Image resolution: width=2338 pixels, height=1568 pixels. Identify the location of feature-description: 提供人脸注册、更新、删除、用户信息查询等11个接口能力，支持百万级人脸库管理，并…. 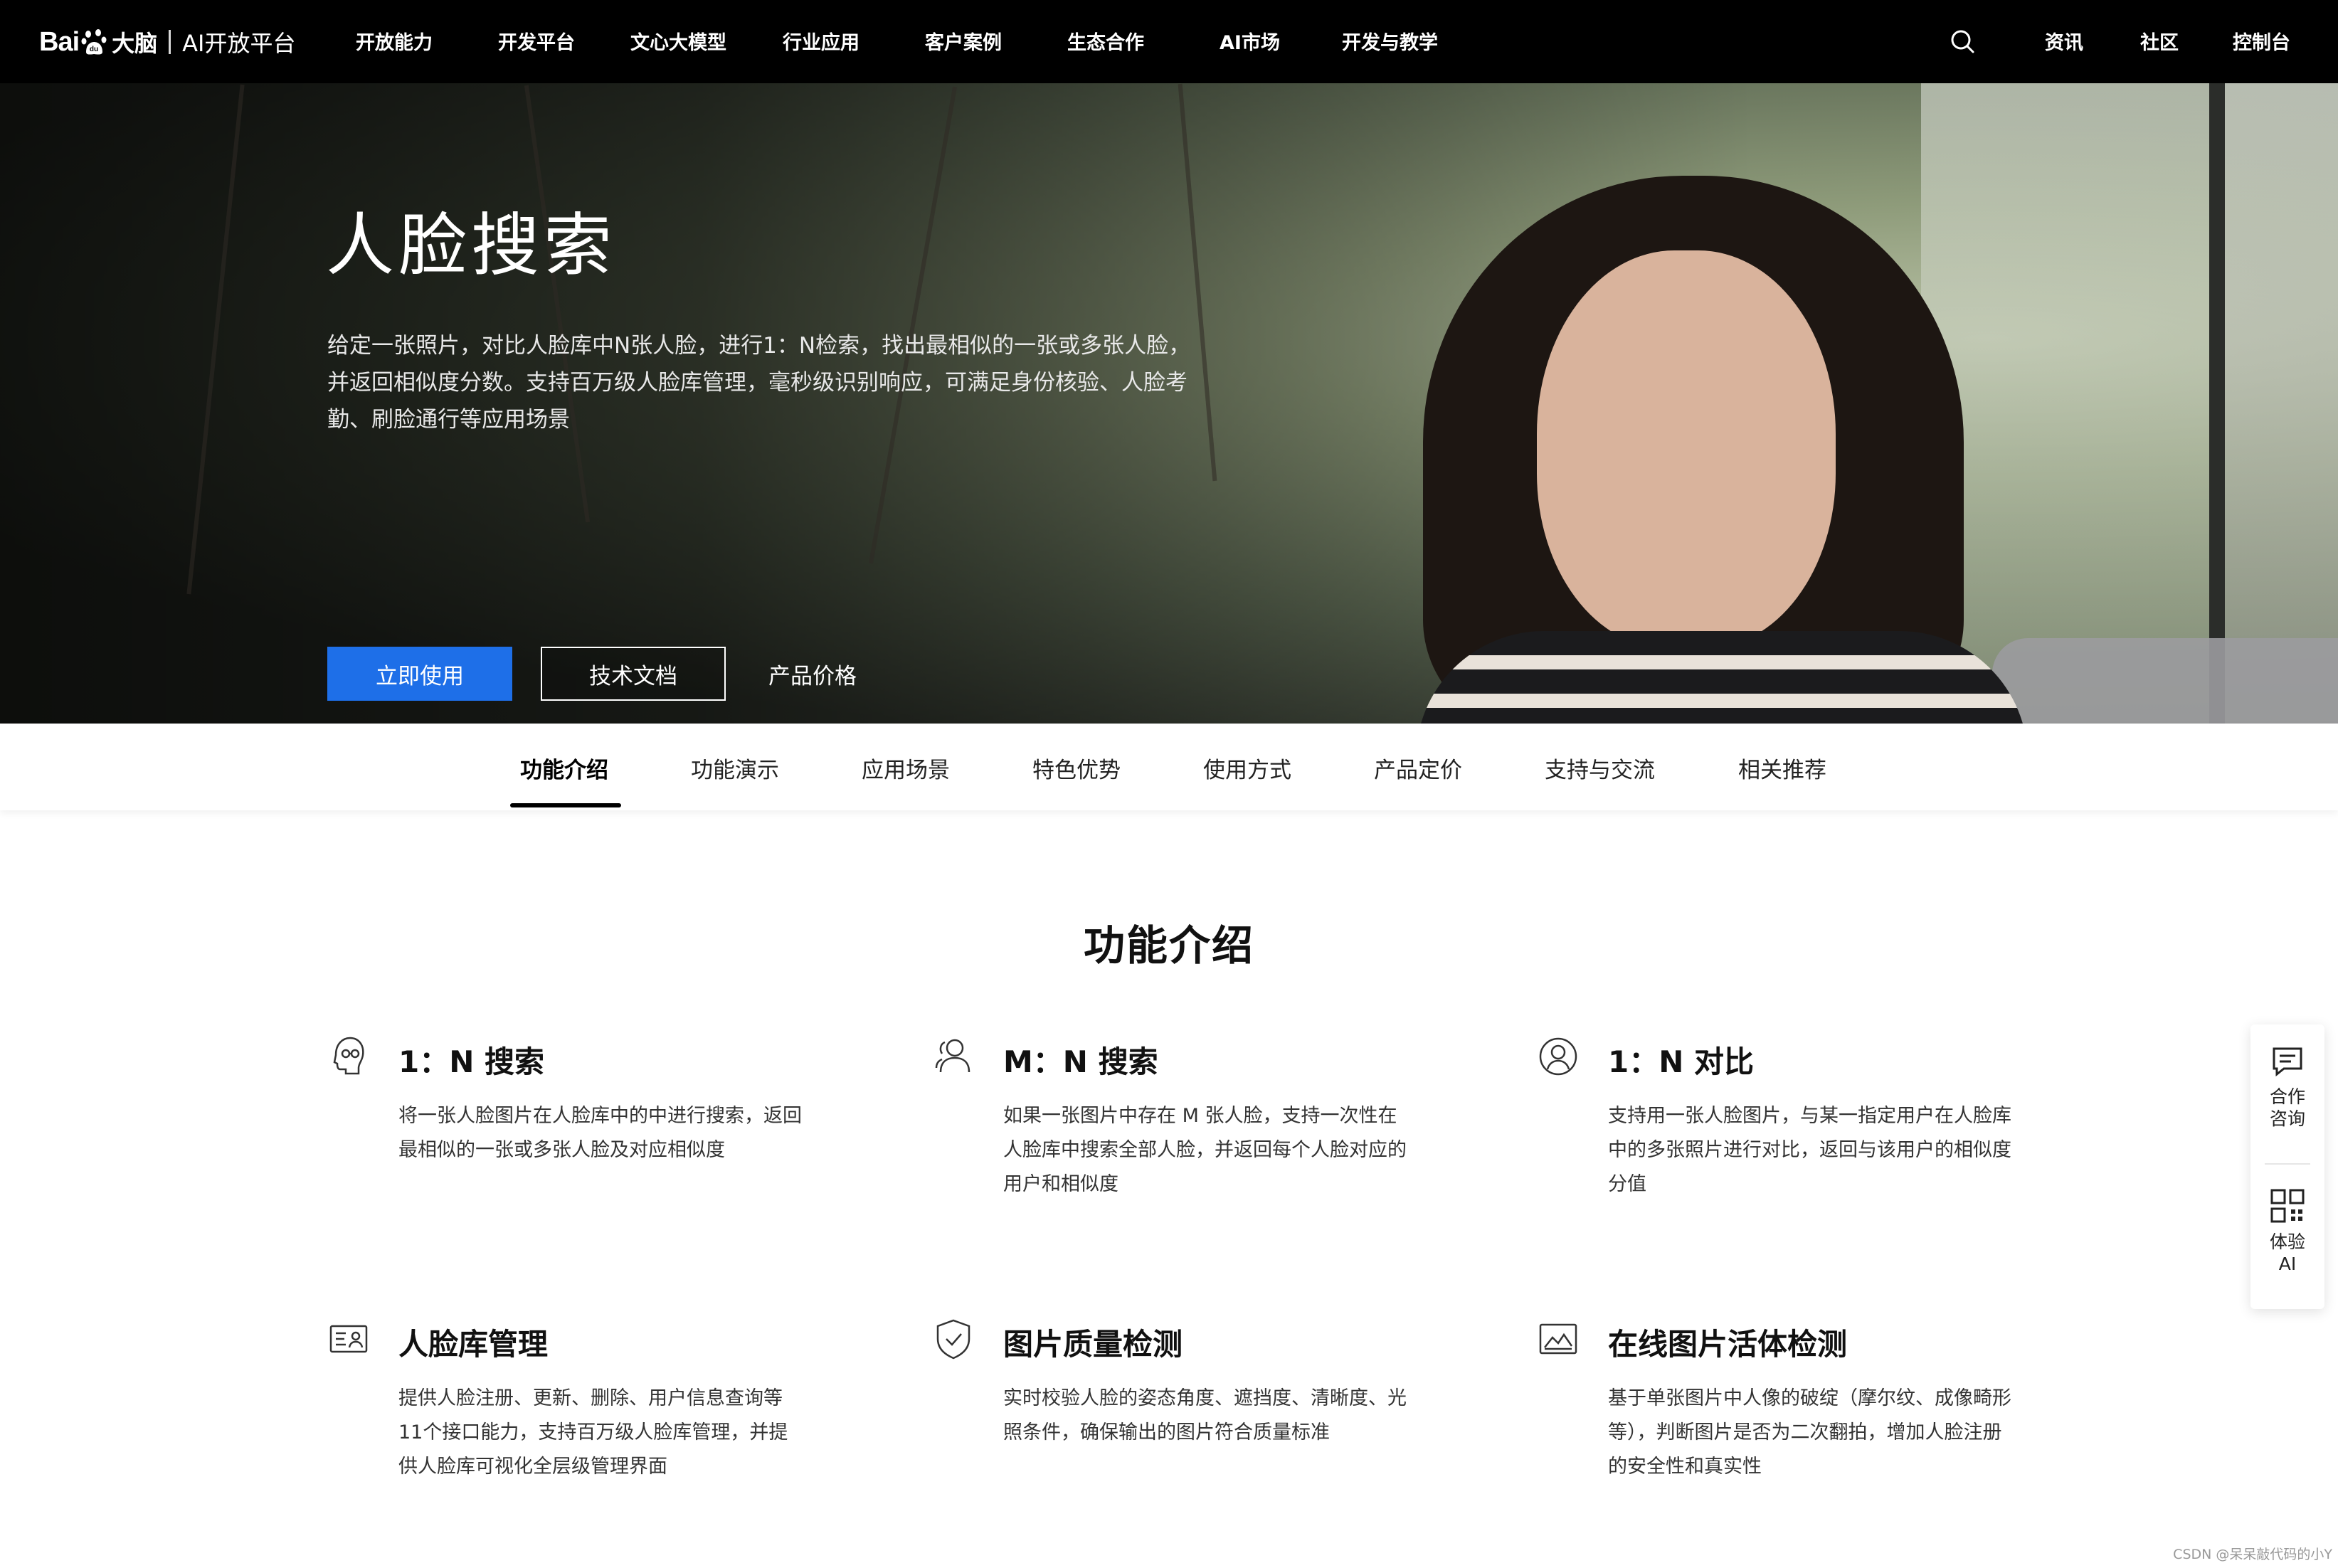
(593, 1432).